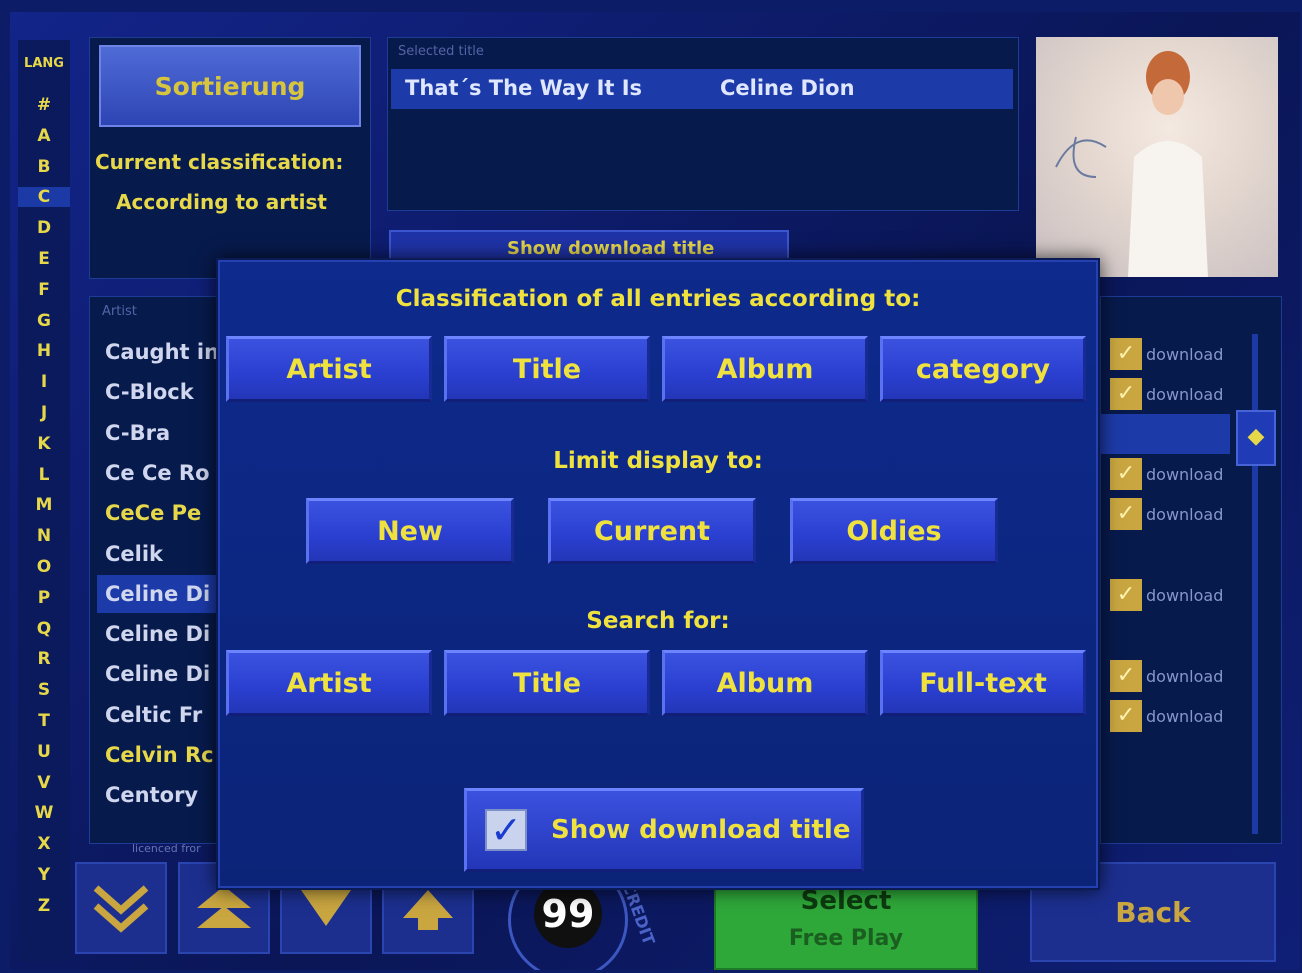  I want to click on search-heading: Search for:, so click(658, 621).